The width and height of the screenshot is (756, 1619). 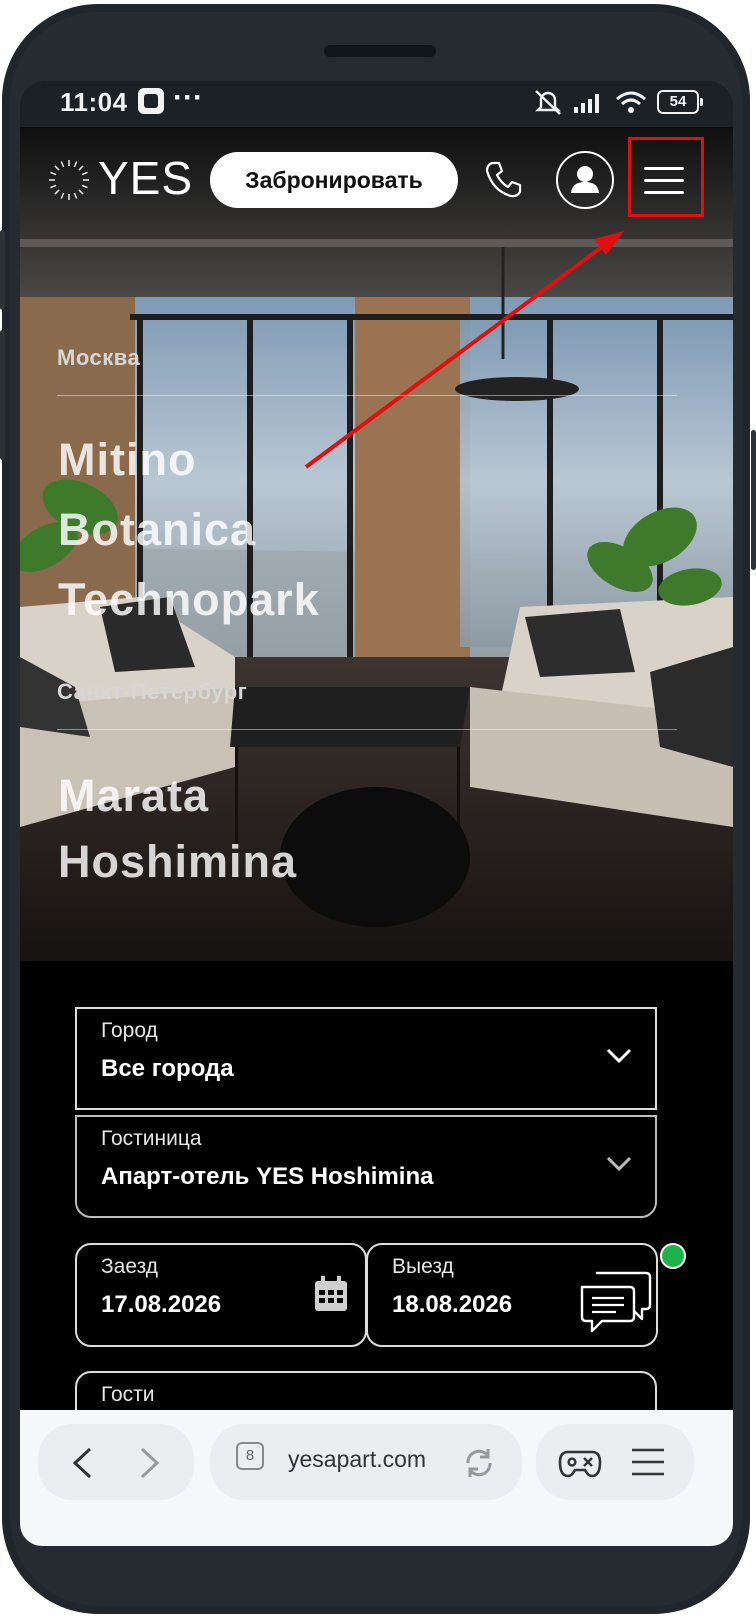 I want to click on hotel-link-mitino: Mitino, so click(x=127, y=460).